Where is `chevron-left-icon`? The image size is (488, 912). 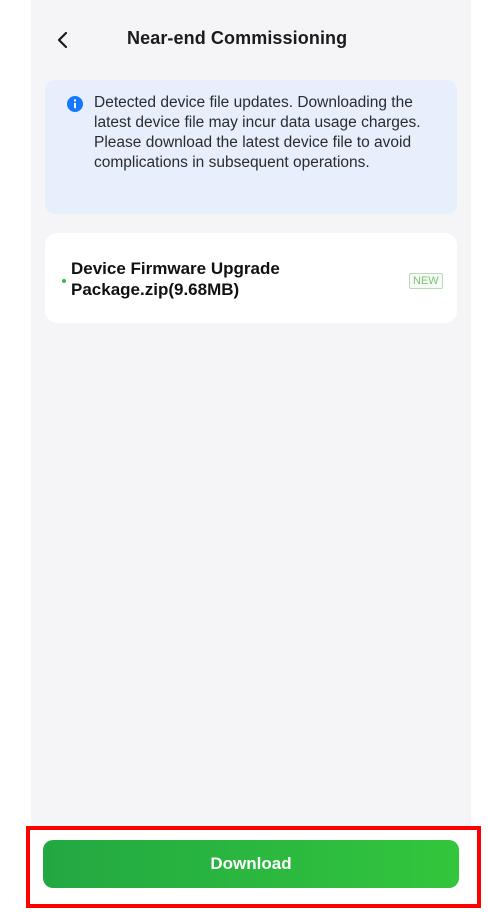 chevron-left-icon is located at coordinates (62, 40).